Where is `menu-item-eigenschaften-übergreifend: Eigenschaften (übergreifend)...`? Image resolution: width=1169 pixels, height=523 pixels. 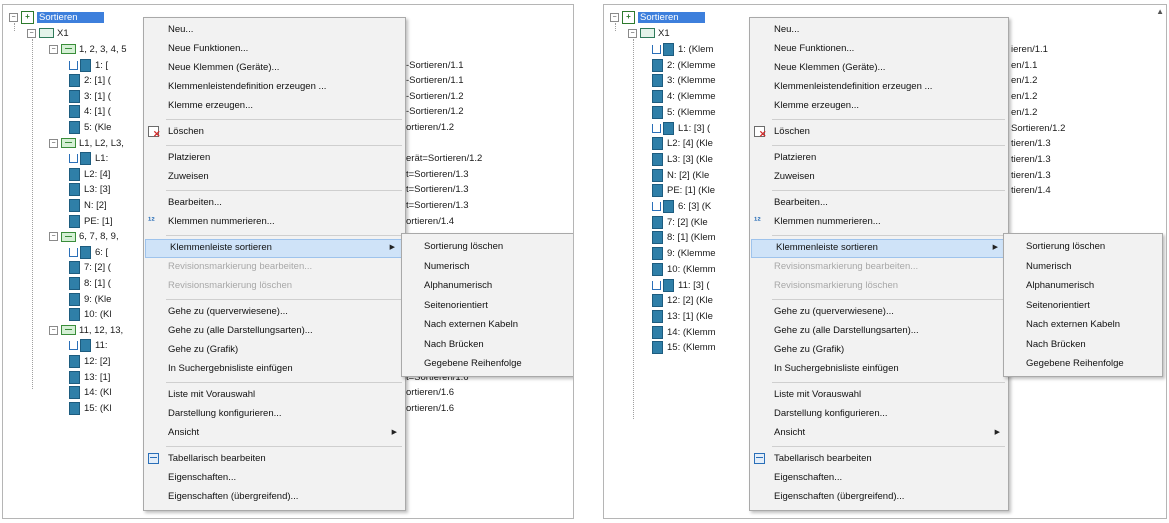 menu-item-eigenschaften-übergreifend: Eigenschaften (übergreifend)... is located at coordinates (274, 496).